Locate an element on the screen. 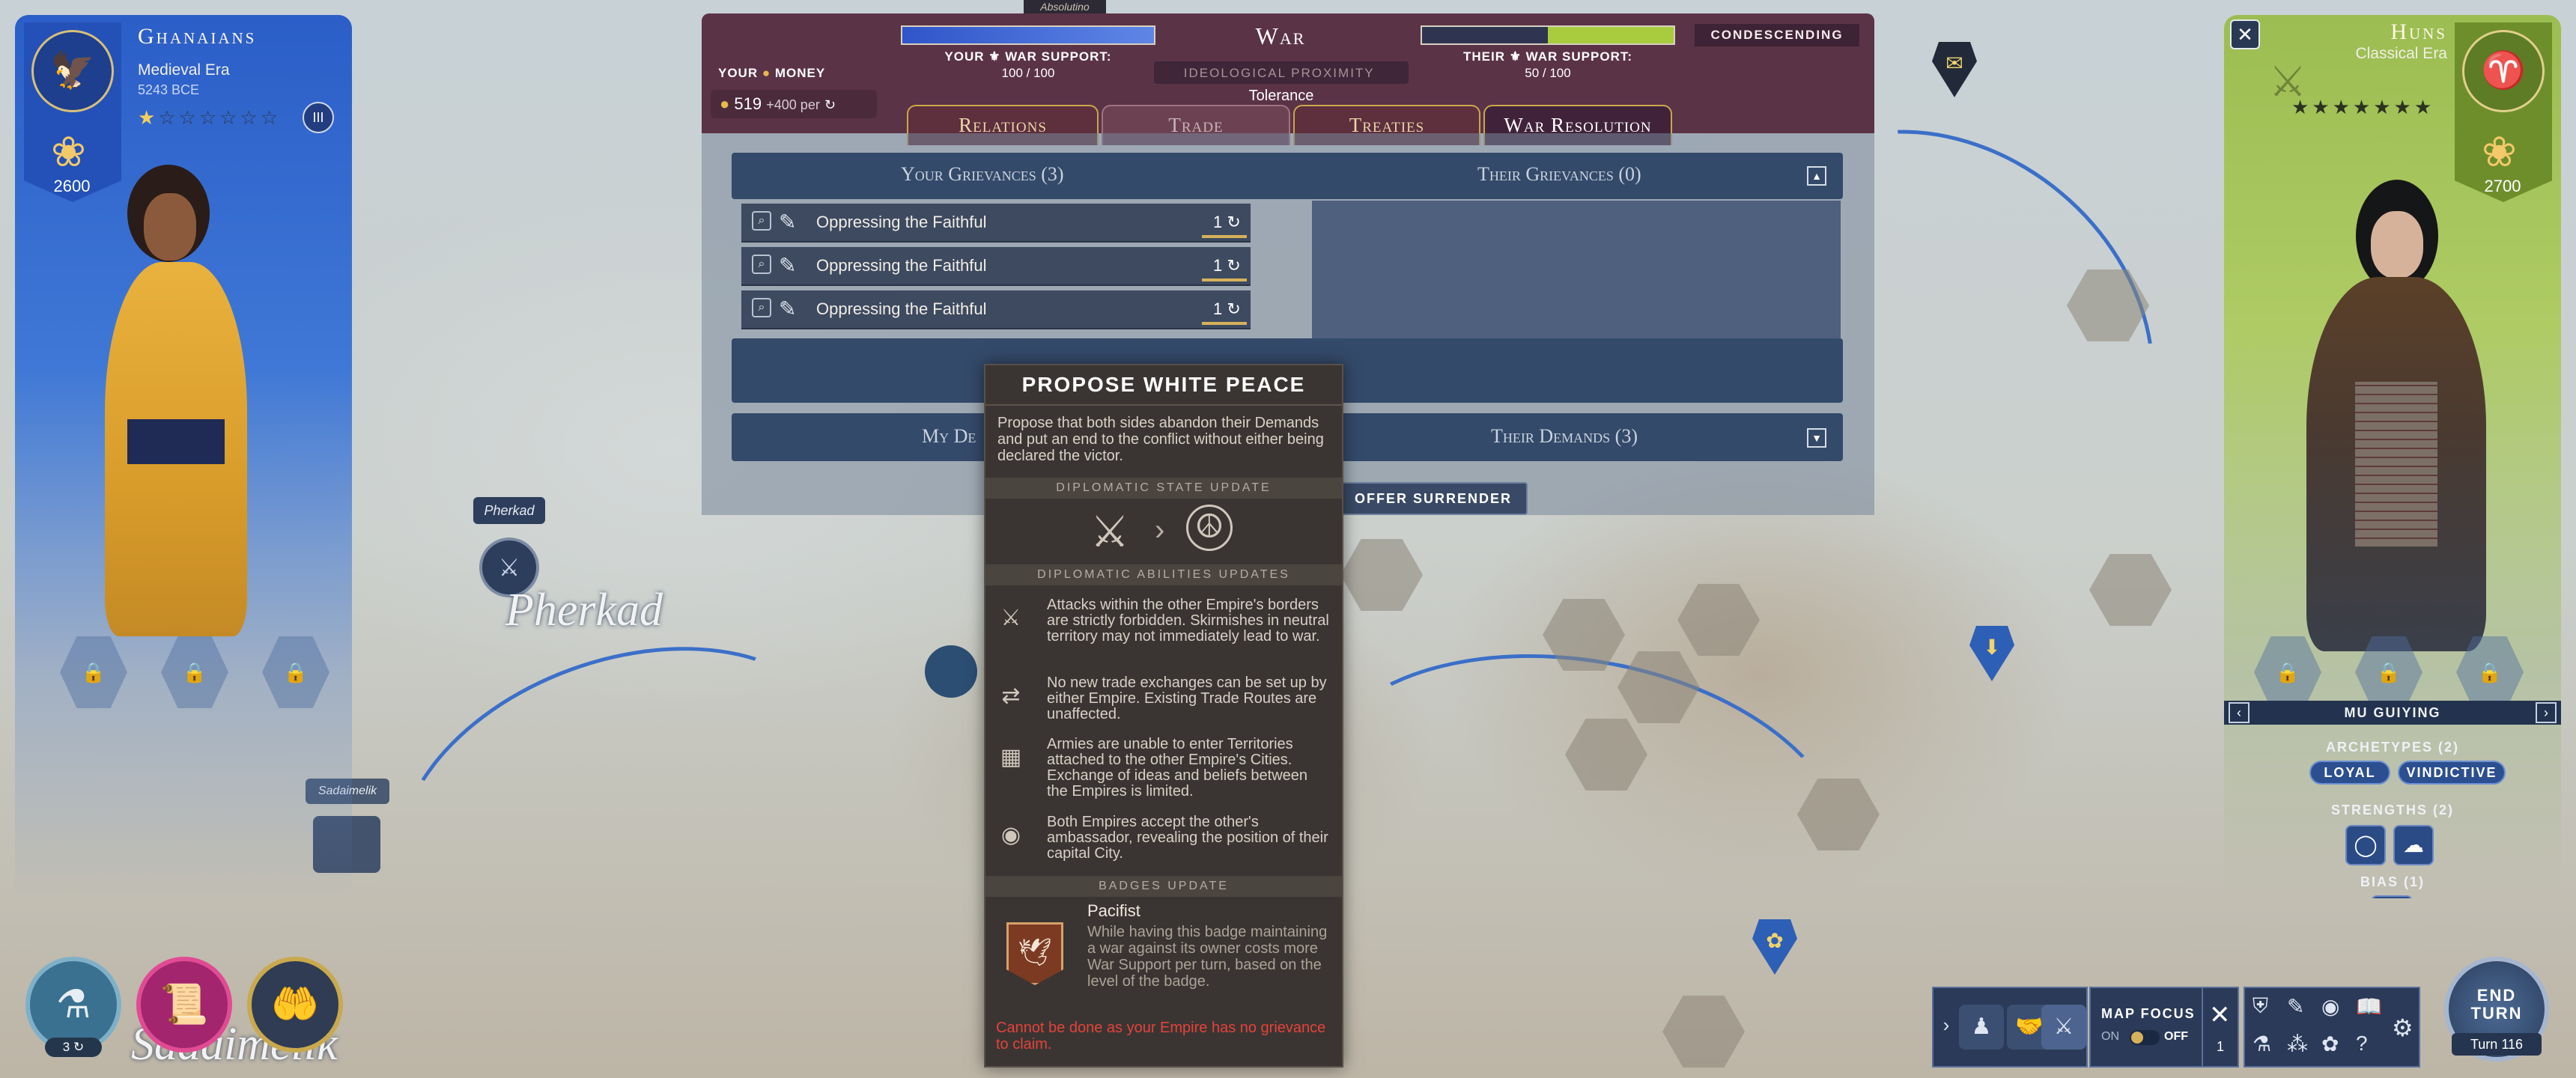 This screenshot has height=1078, width=2576. chevron-right-icon: › is located at coordinates (1946, 1029).